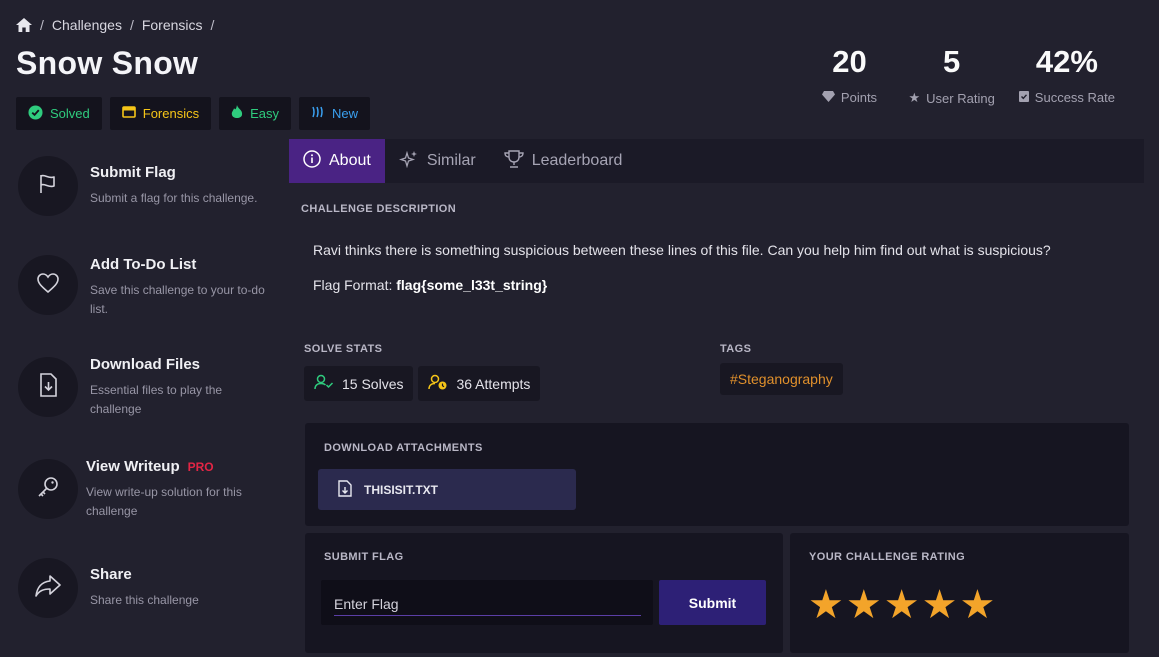  What do you see at coordinates (128, 113) in the screenshot?
I see `folder-icon` at bounding box center [128, 113].